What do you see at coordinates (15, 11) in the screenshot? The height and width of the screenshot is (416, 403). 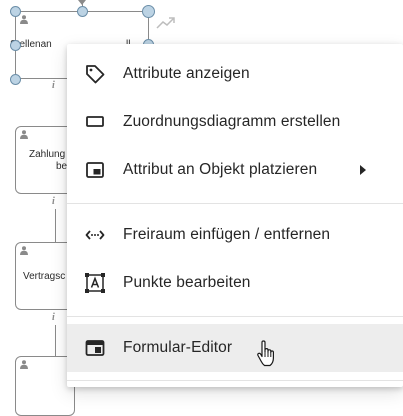 I see `resize-handle-top-left` at bounding box center [15, 11].